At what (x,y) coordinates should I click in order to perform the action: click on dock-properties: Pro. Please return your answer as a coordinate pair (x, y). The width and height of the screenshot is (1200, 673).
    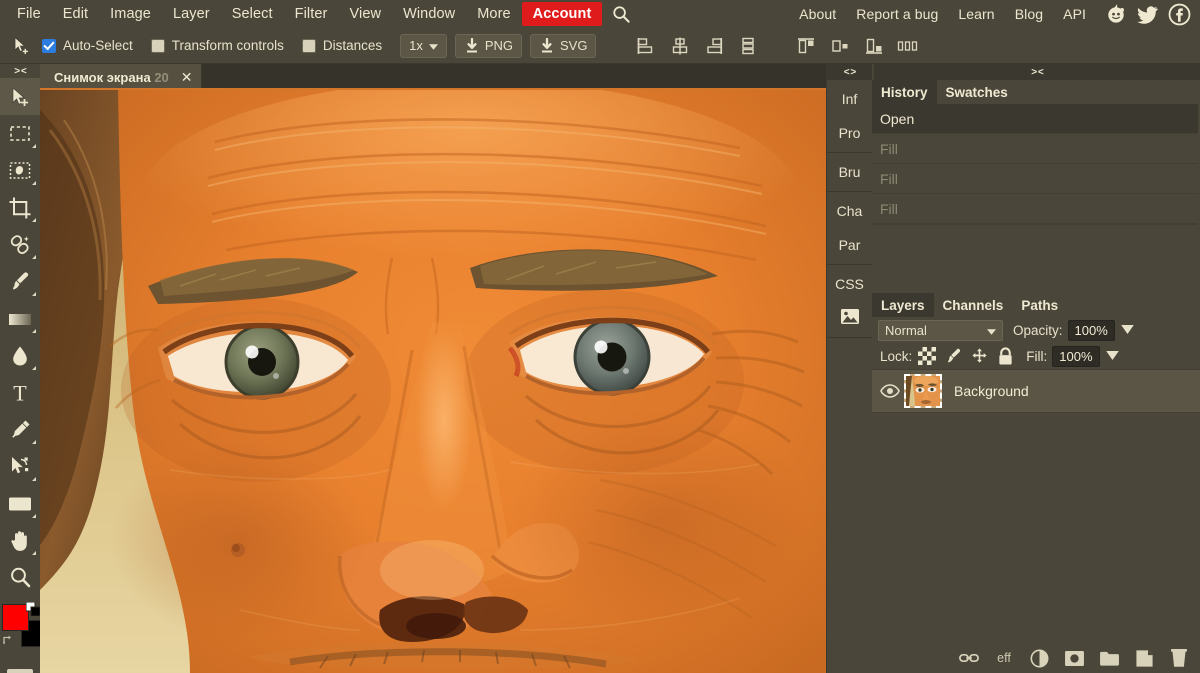
    Looking at the image, I should click on (849, 133).